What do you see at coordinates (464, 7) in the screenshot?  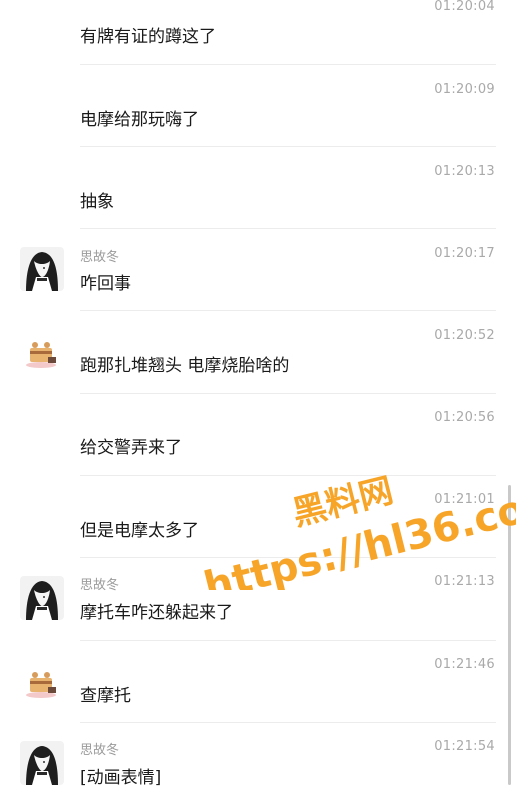 I see `message-time: 01:20:04` at bounding box center [464, 7].